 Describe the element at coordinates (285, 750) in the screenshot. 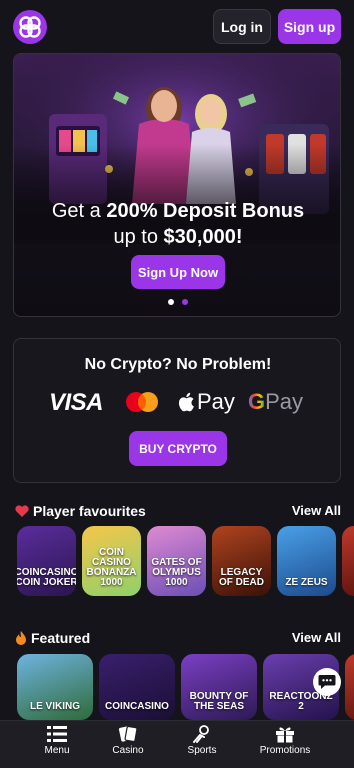

I see `nav-promotions-label: Promotions` at that location.